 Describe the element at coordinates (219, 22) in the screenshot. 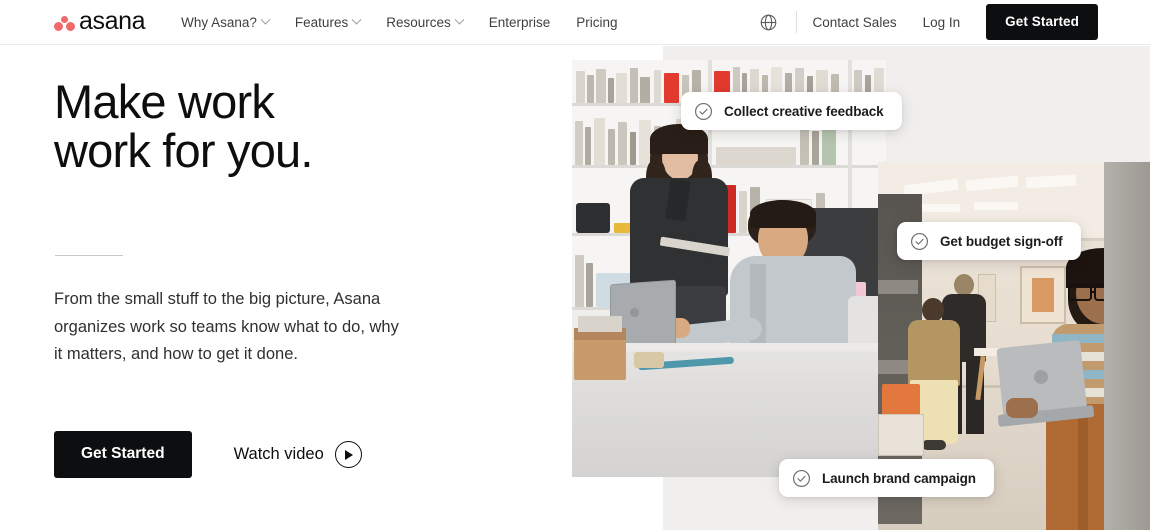

I see `nav-label: Why Asana?` at that location.